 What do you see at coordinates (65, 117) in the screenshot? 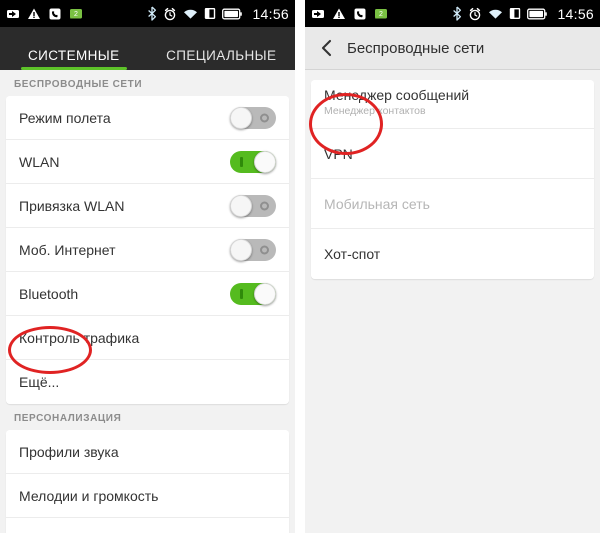
I see `list-item-label: Режим полета` at bounding box center [65, 117].